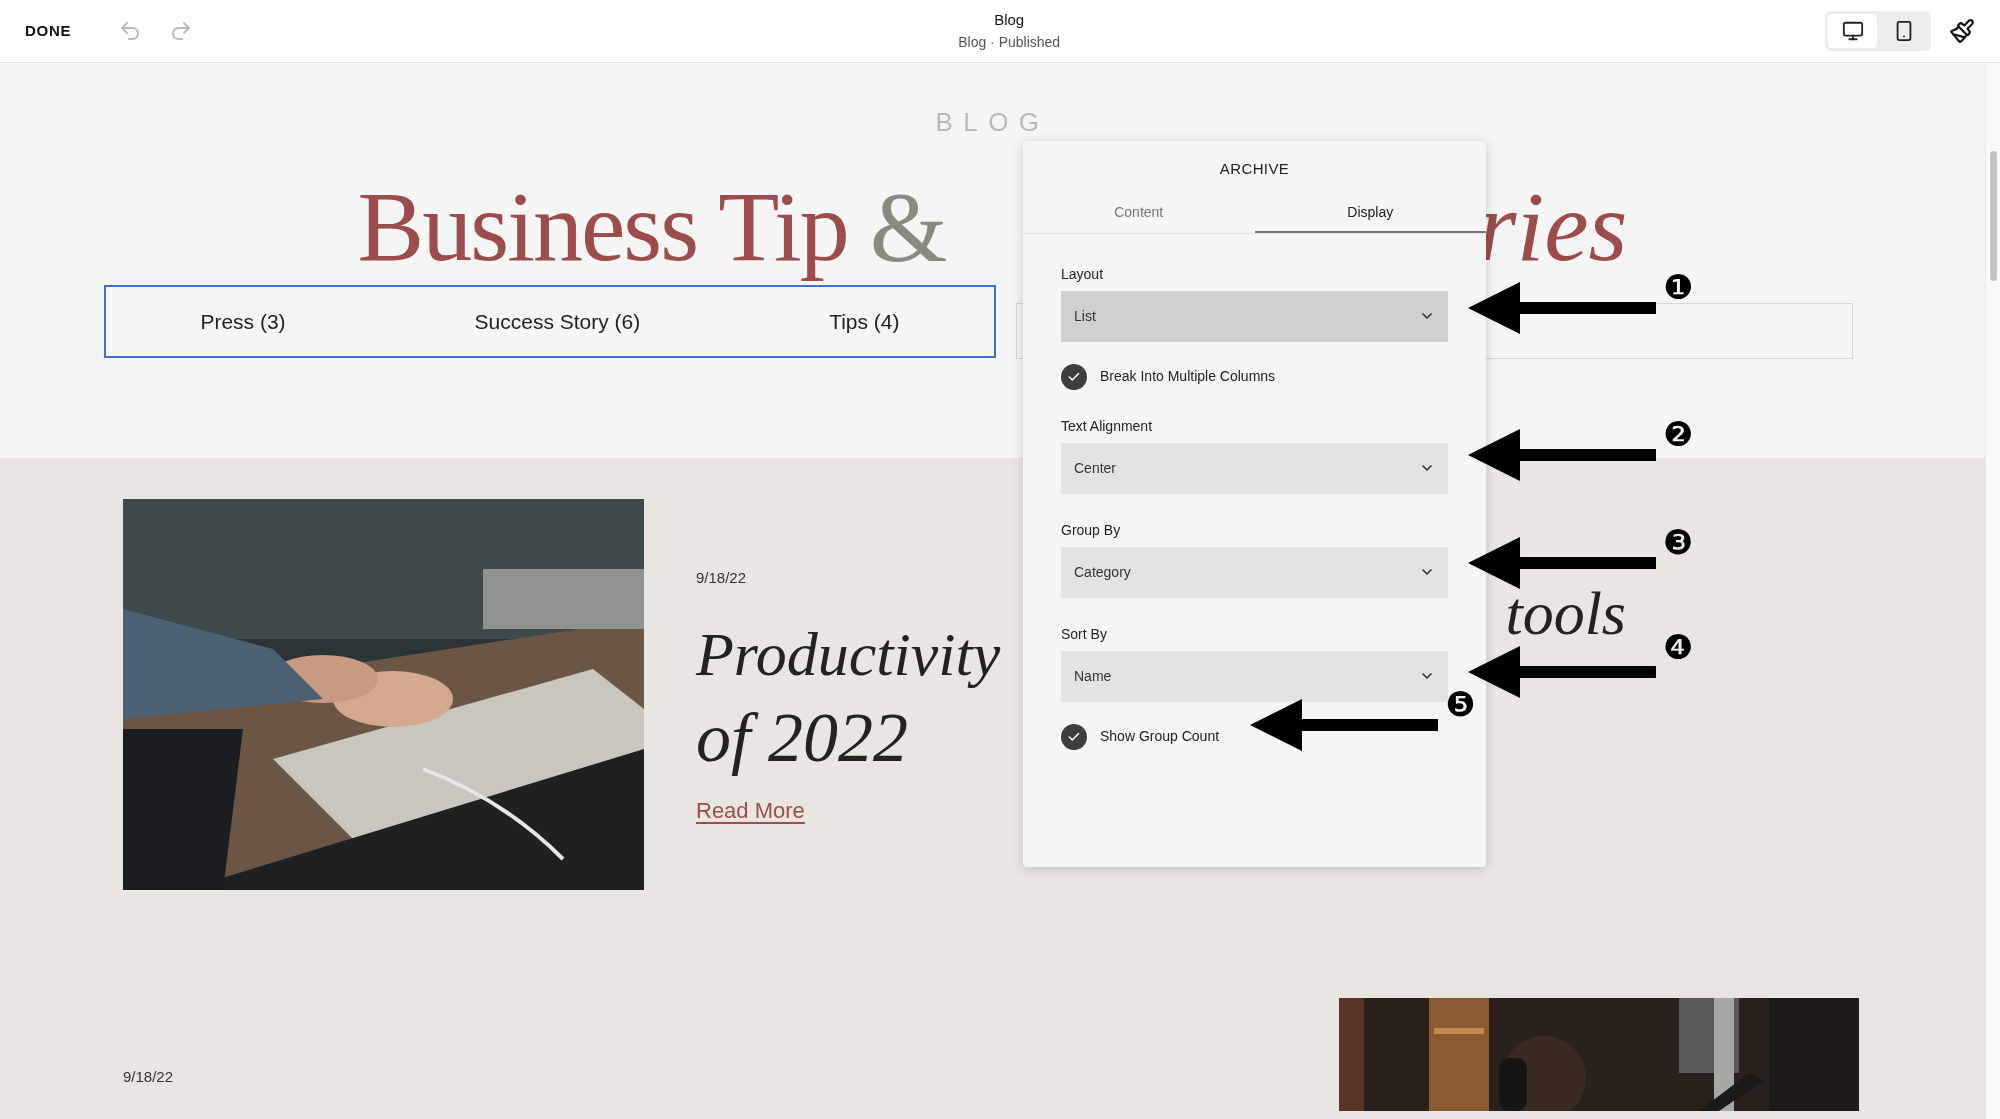 Image resolution: width=2000 pixels, height=1119 pixels. Describe the element at coordinates (1370, 213) in the screenshot. I see `panel-tab: Display` at that location.